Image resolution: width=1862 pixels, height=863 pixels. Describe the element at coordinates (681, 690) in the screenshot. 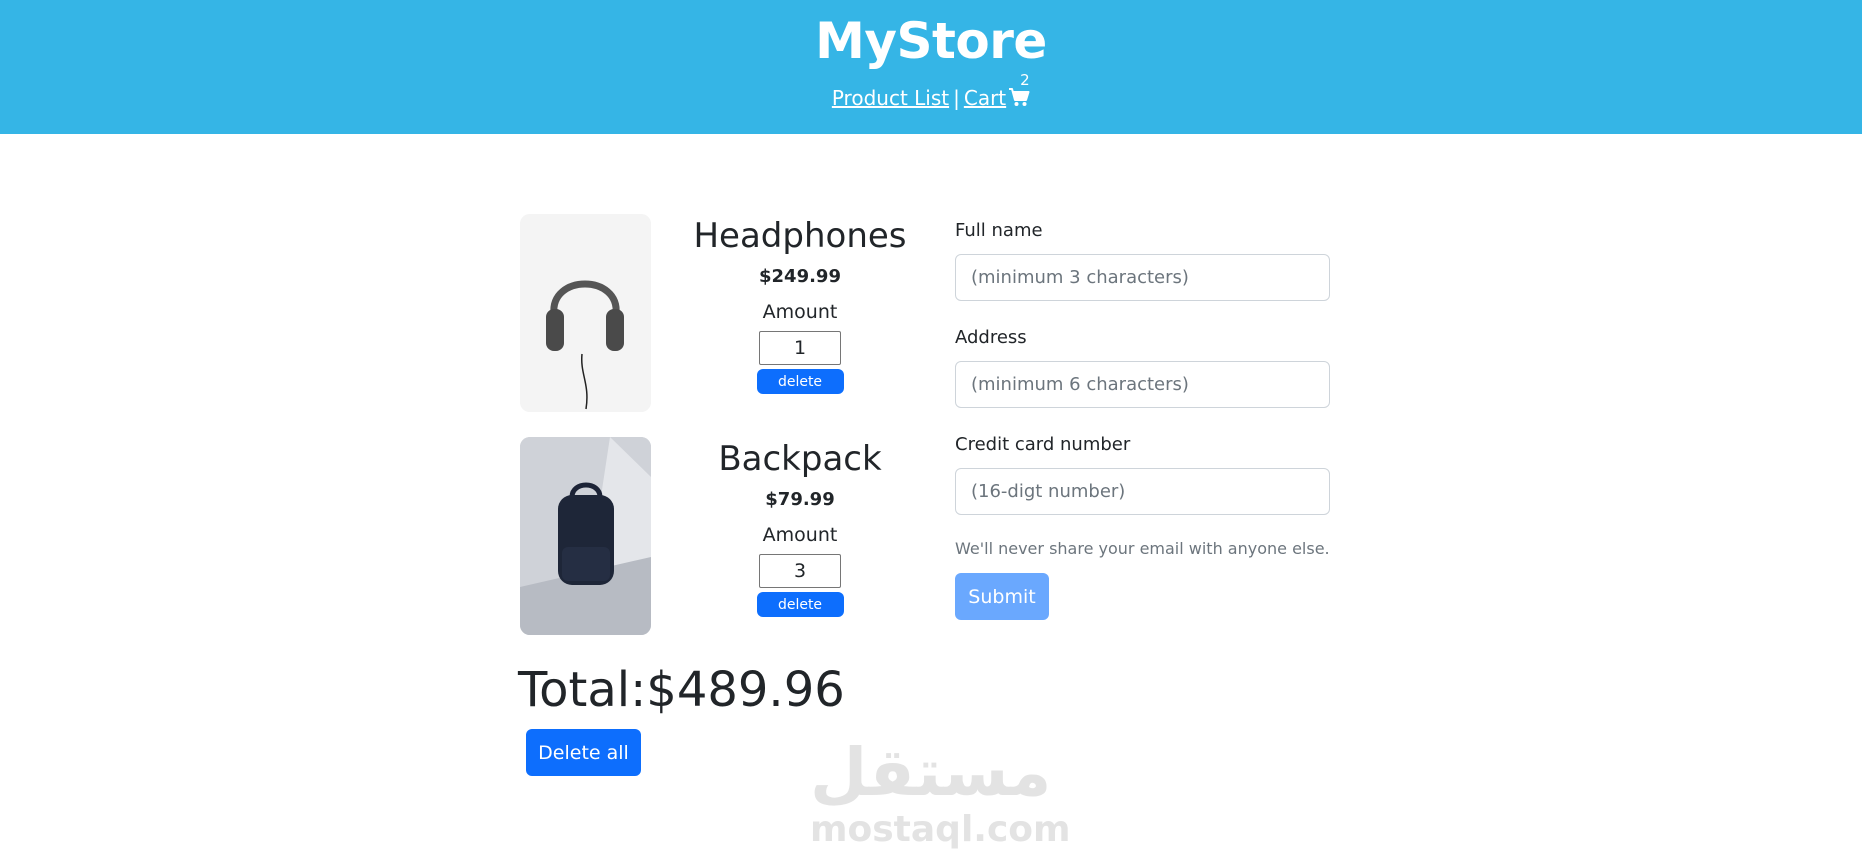

I see `cart-total: Total:$489.96` at that location.